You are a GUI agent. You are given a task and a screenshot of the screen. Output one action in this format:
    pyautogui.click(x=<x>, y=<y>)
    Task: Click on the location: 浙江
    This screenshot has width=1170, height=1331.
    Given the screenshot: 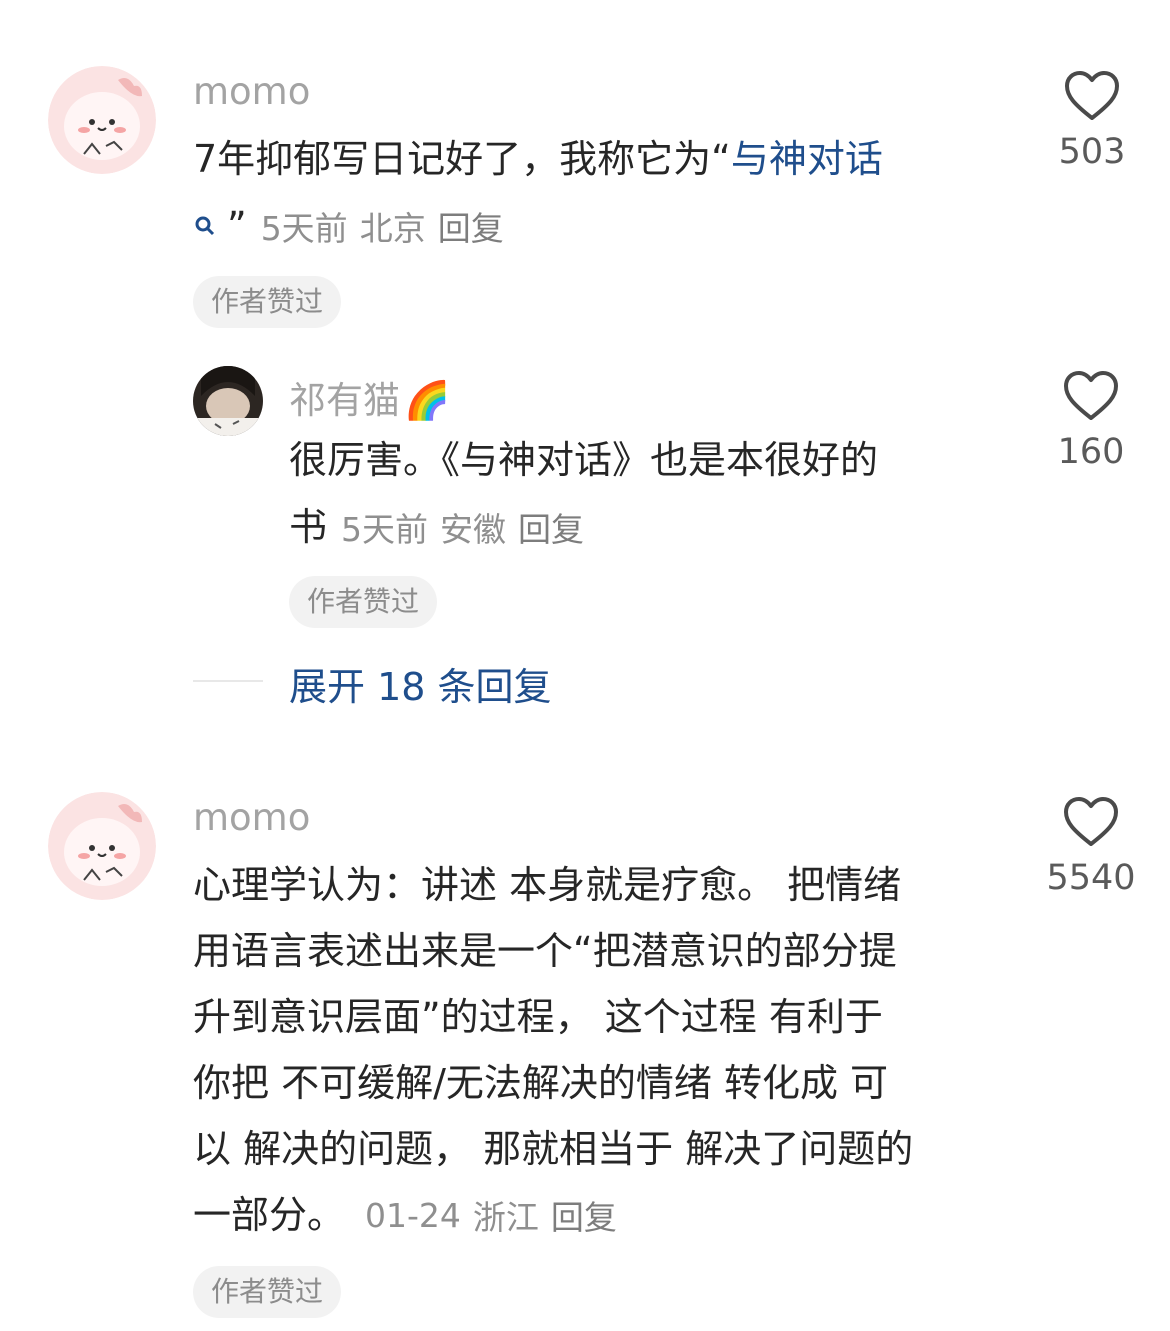 What is the action you would take?
    pyautogui.click(x=505, y=1217)
    